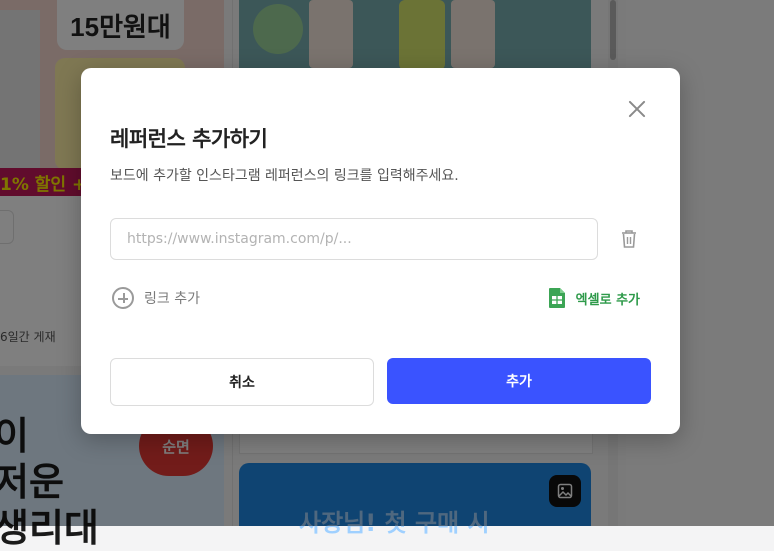 Image resolution: width=774 pixels, height=551 pixels. I want to click on excel-label: 엑셀로 추가, so click(607, 300).